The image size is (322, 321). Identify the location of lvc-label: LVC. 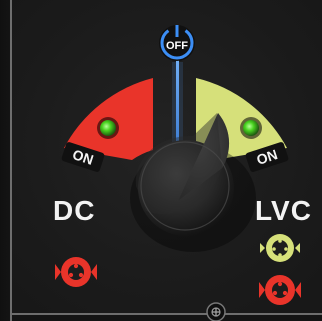
(283, 210).